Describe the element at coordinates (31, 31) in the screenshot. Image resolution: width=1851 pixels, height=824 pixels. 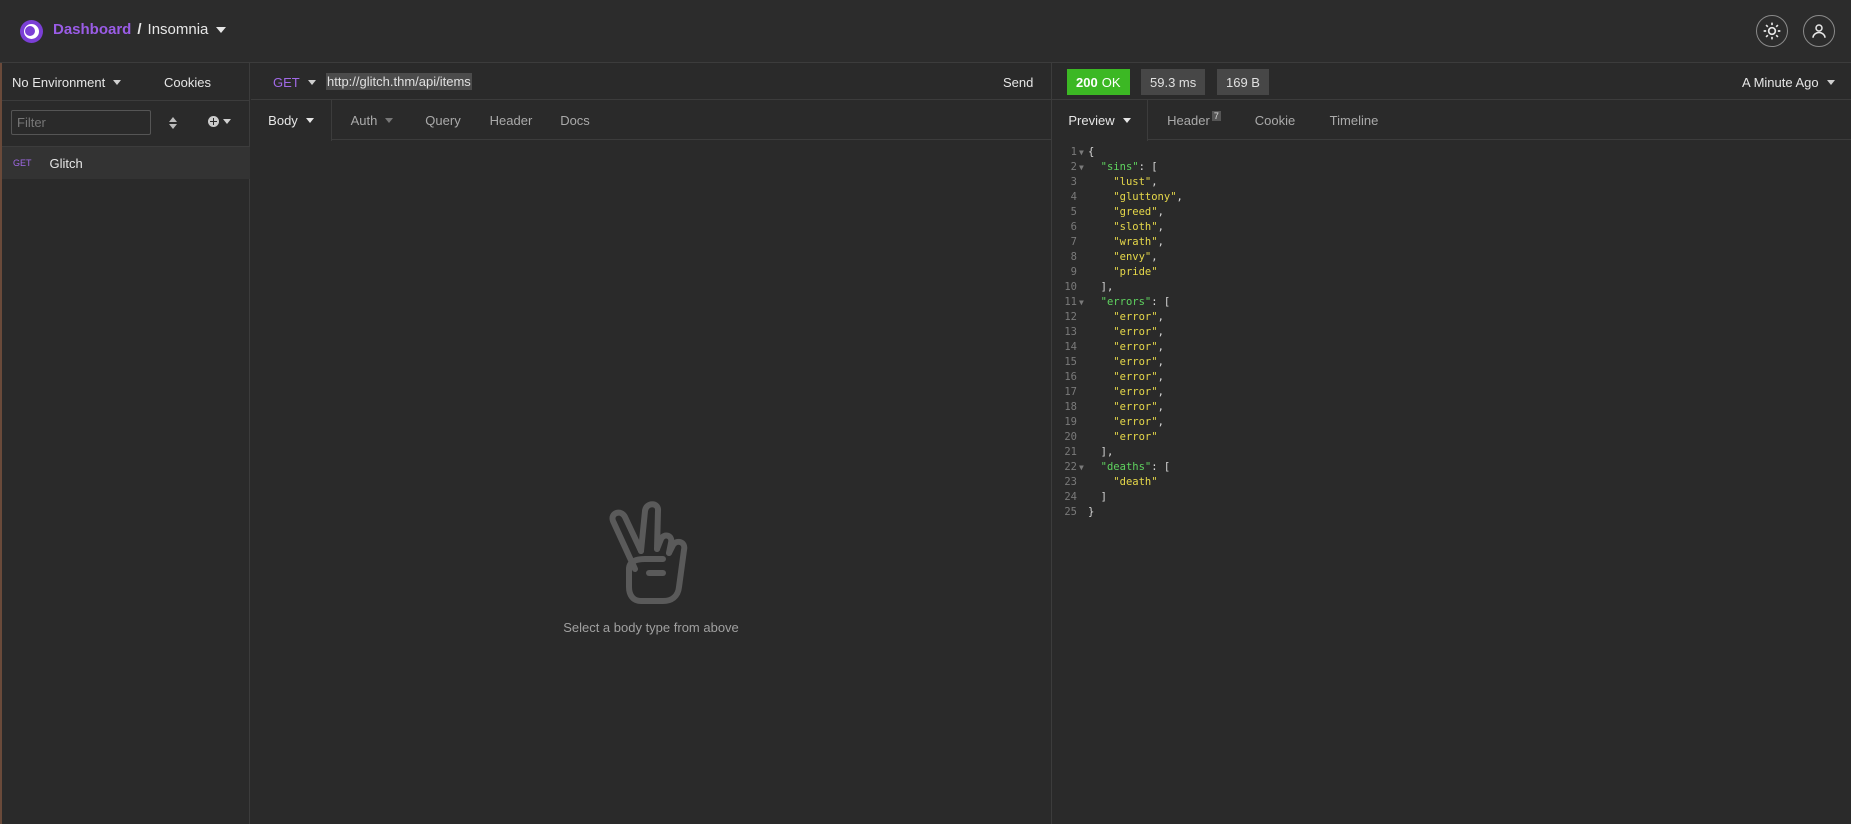
I see `insomnia-logo-icon` at that location.